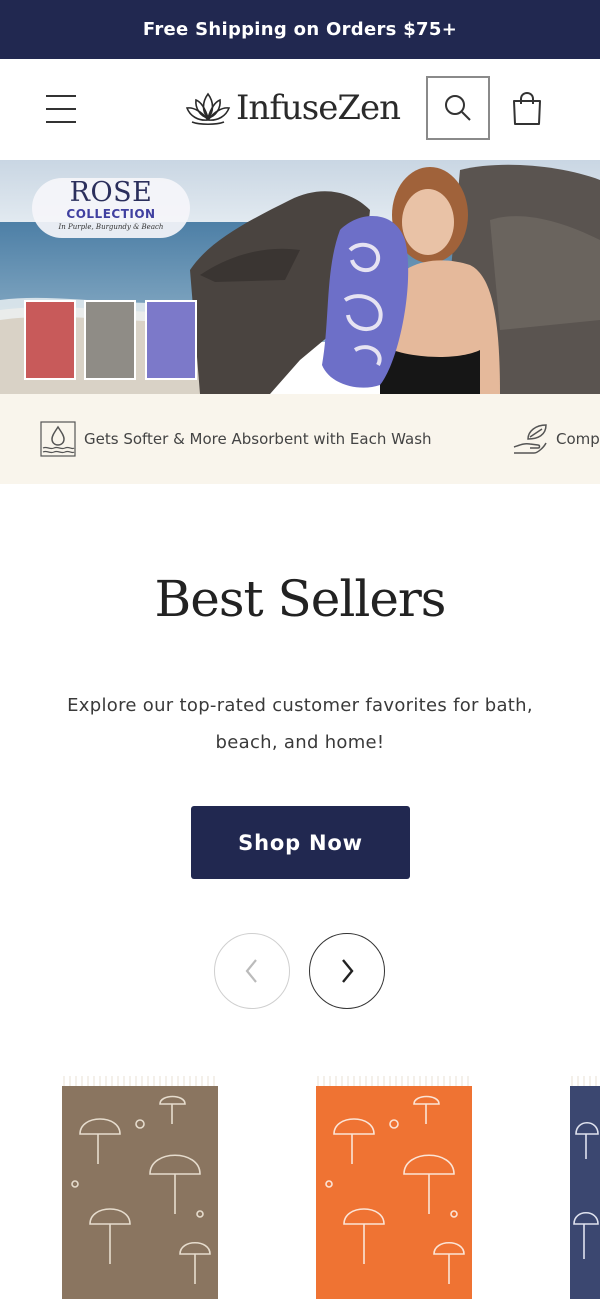 Image resolution: width=600 pixels, height=1299 pixels. I want to click on carousel-prev-button, so click(252, 971).